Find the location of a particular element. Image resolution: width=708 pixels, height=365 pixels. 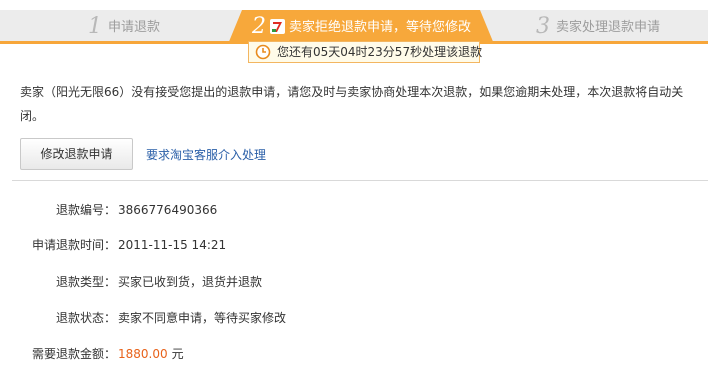

divider is located at coordinates (360, 180).